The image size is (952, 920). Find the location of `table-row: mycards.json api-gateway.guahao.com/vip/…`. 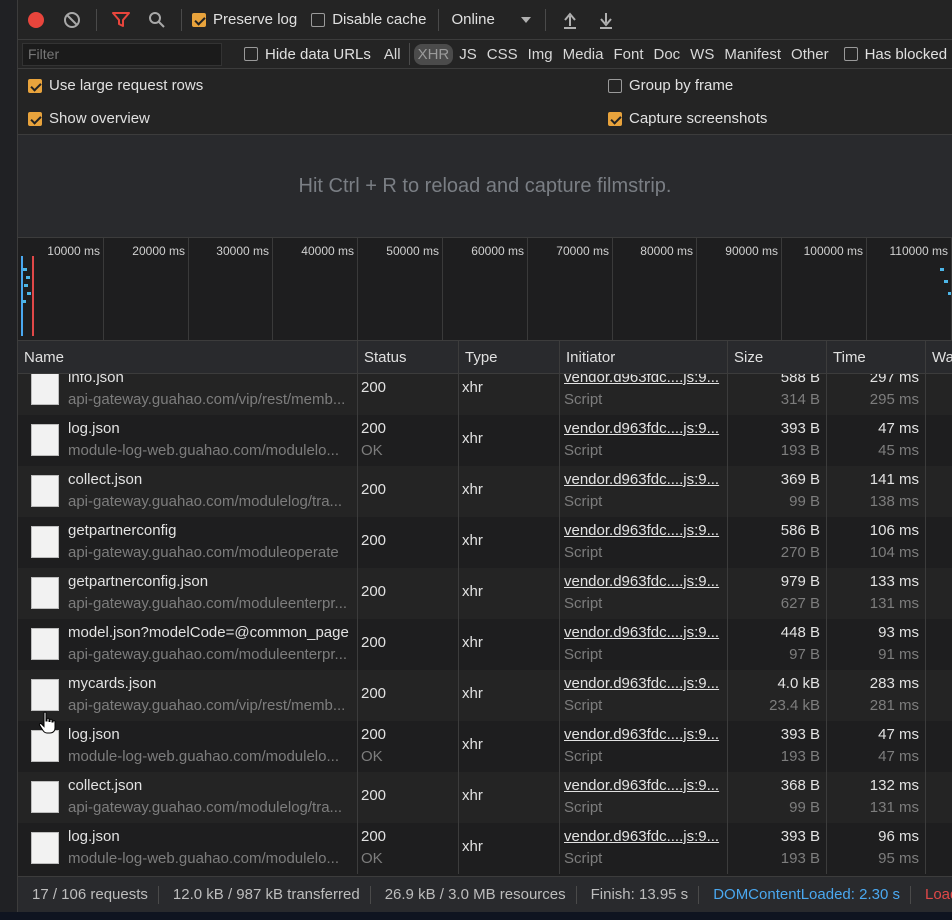

table-row: mycards.json api-gateway.guahao.com/vip/… is located at coordinates (485, 695).